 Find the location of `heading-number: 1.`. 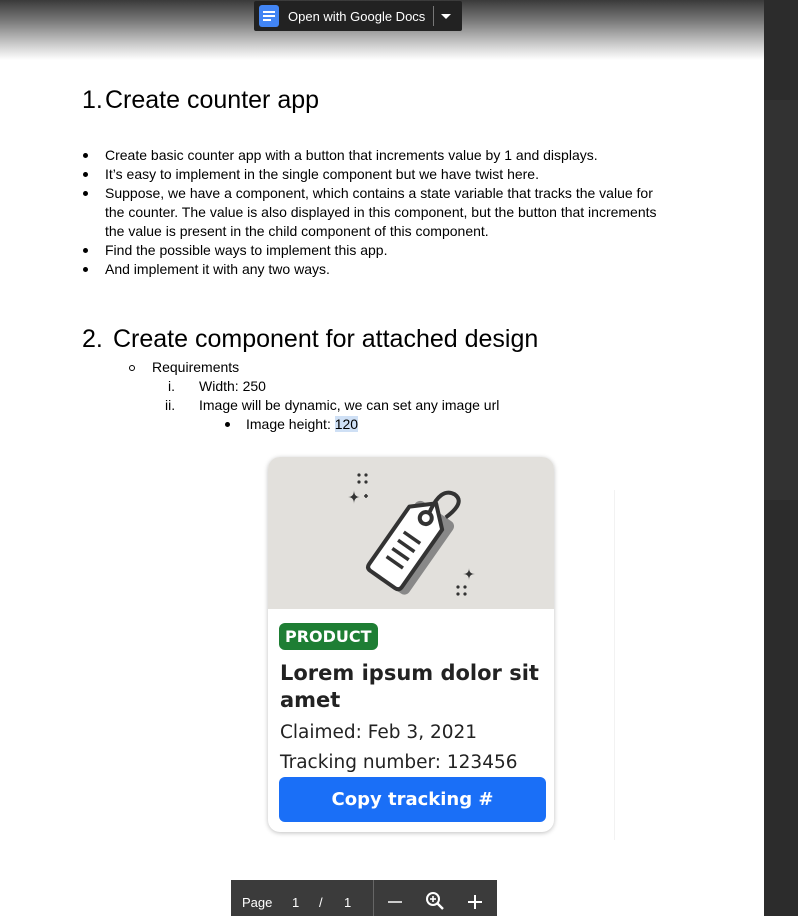

heading-number: 1. is located at coordinates (92, 100).